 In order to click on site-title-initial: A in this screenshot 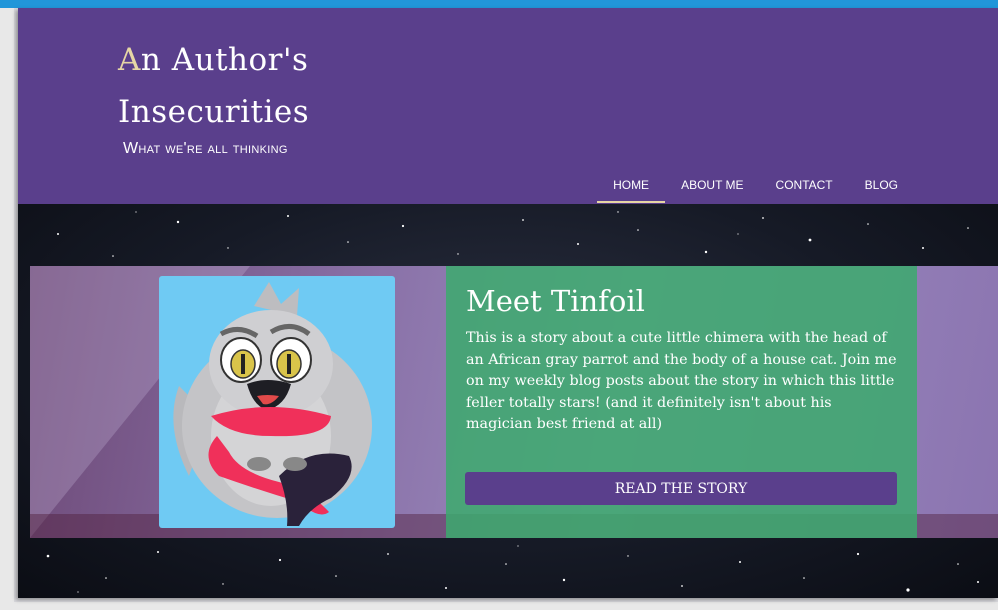, I will do `click(129, 60)`.